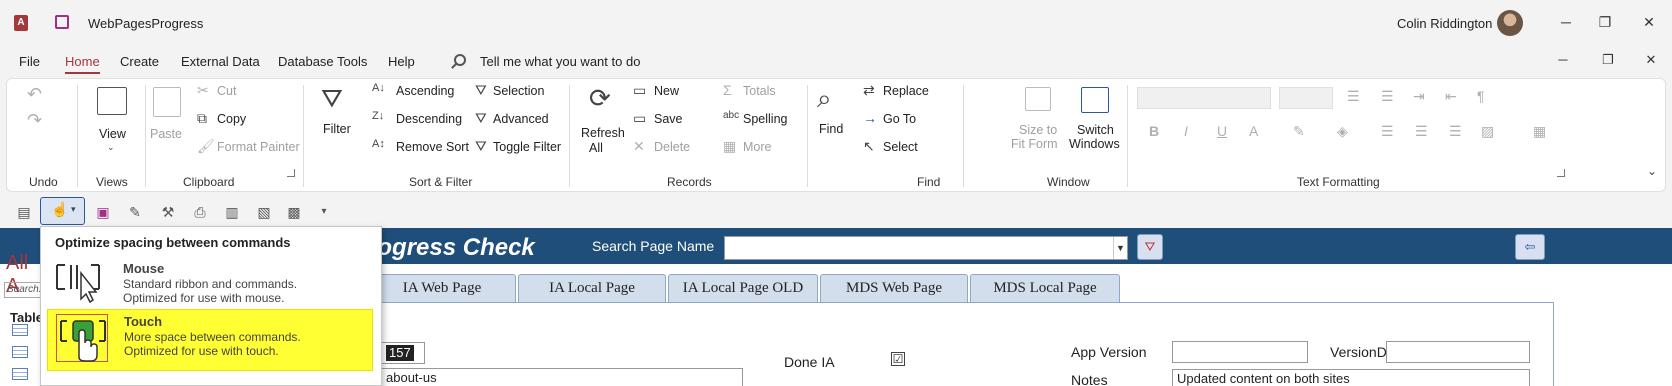 The height and width of the screenshot is (386, 1672). Describe the element at coordinates (62, 22) in the screenshot. I see `save-icon` at that location.